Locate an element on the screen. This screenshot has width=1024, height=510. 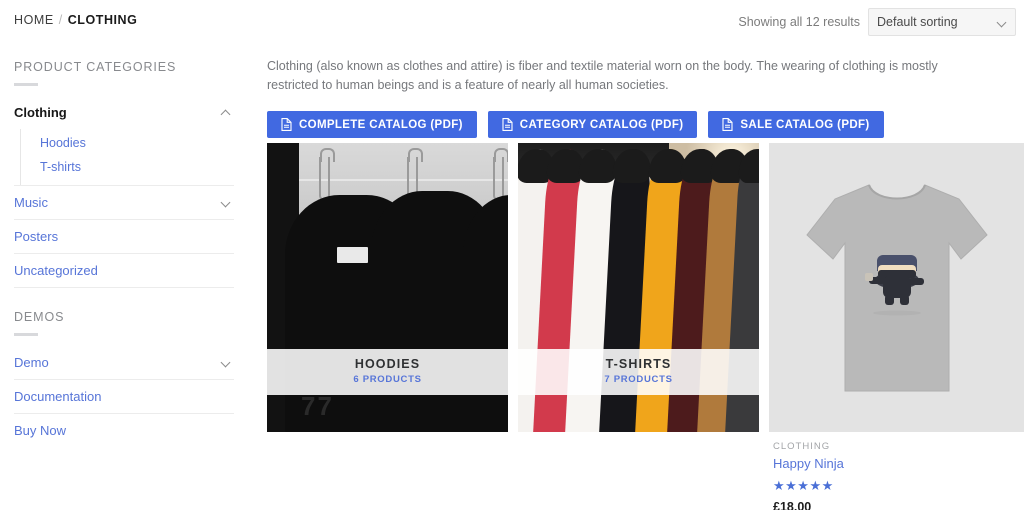
sidebar-subitem-tshirts: T-shirts is located at coordinates (127, 167).